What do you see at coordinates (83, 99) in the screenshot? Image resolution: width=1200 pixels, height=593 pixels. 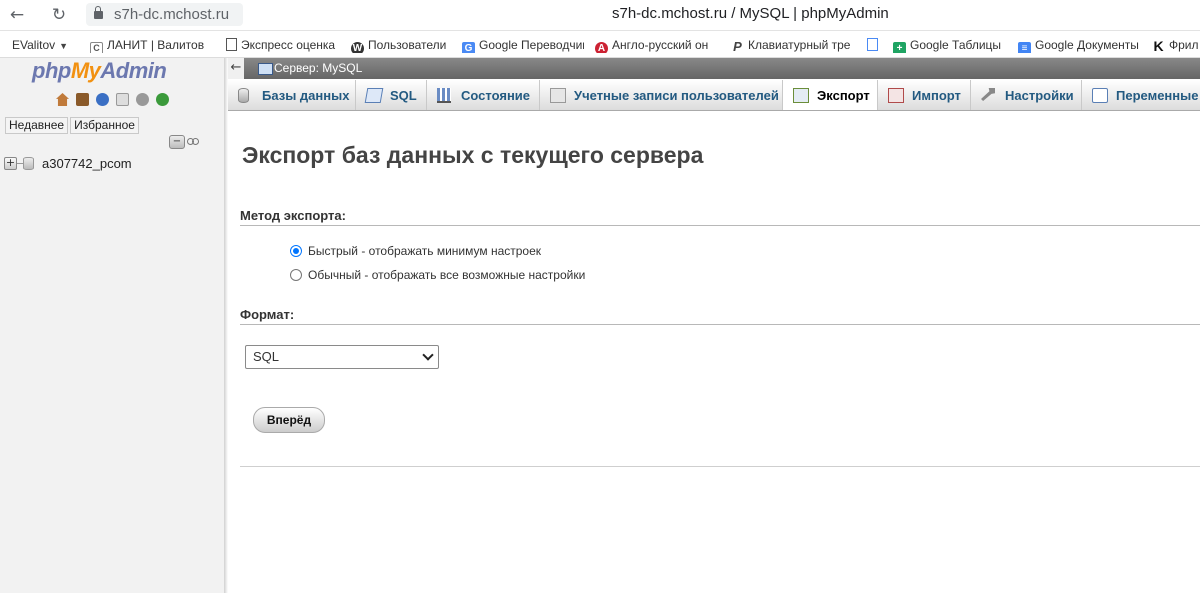 I see `logout-icon` at bounding box center [83, 99].